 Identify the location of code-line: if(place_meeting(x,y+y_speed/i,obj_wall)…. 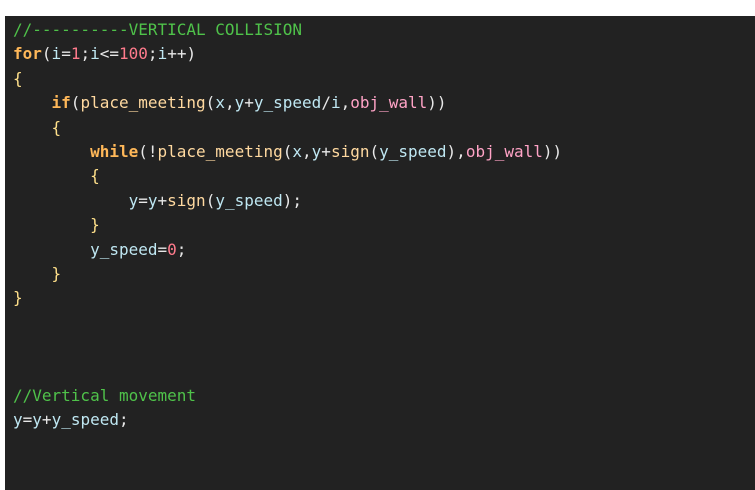
(384, 103).